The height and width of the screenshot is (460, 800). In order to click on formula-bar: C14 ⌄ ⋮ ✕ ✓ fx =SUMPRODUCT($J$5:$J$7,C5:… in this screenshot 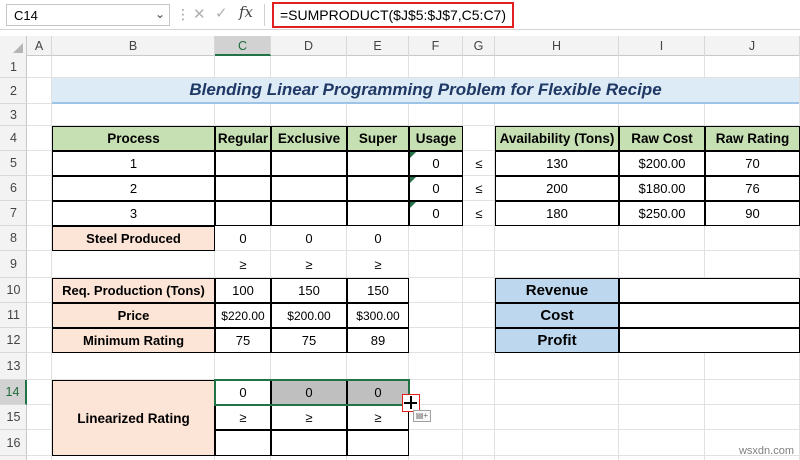, I will do `click(400, 15)`.